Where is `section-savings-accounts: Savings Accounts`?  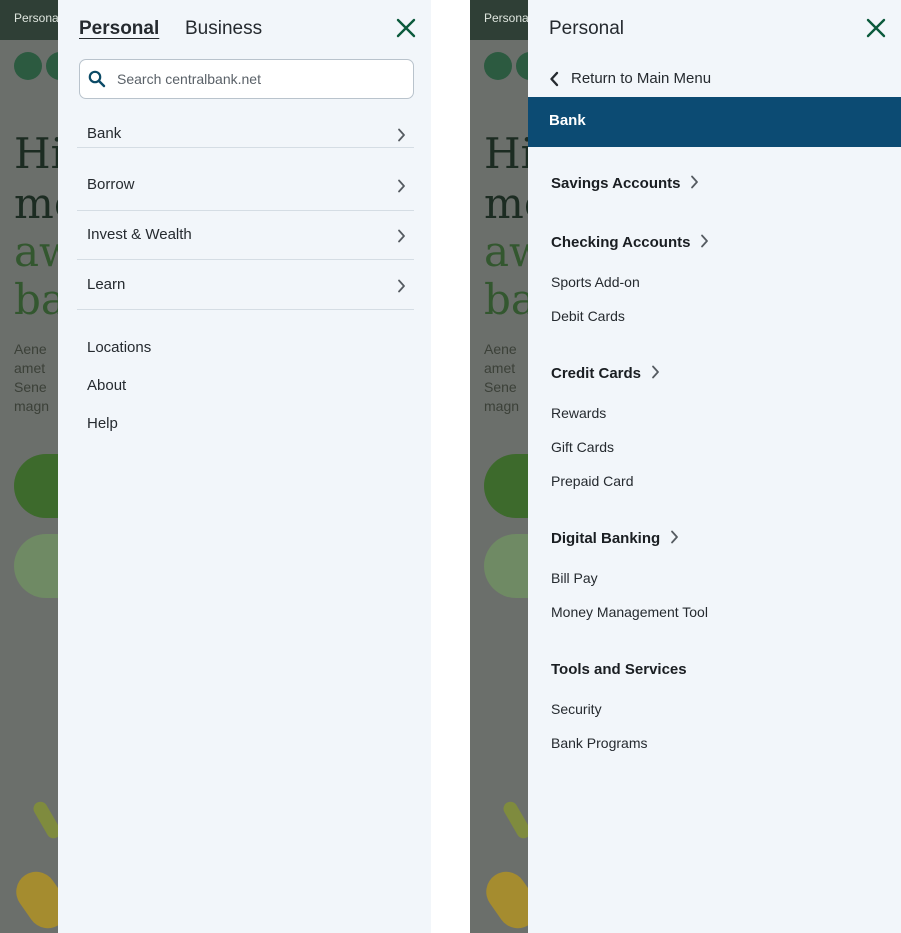 section-savings-accounts: Savings Accounts is located at coordinates (625, 183).